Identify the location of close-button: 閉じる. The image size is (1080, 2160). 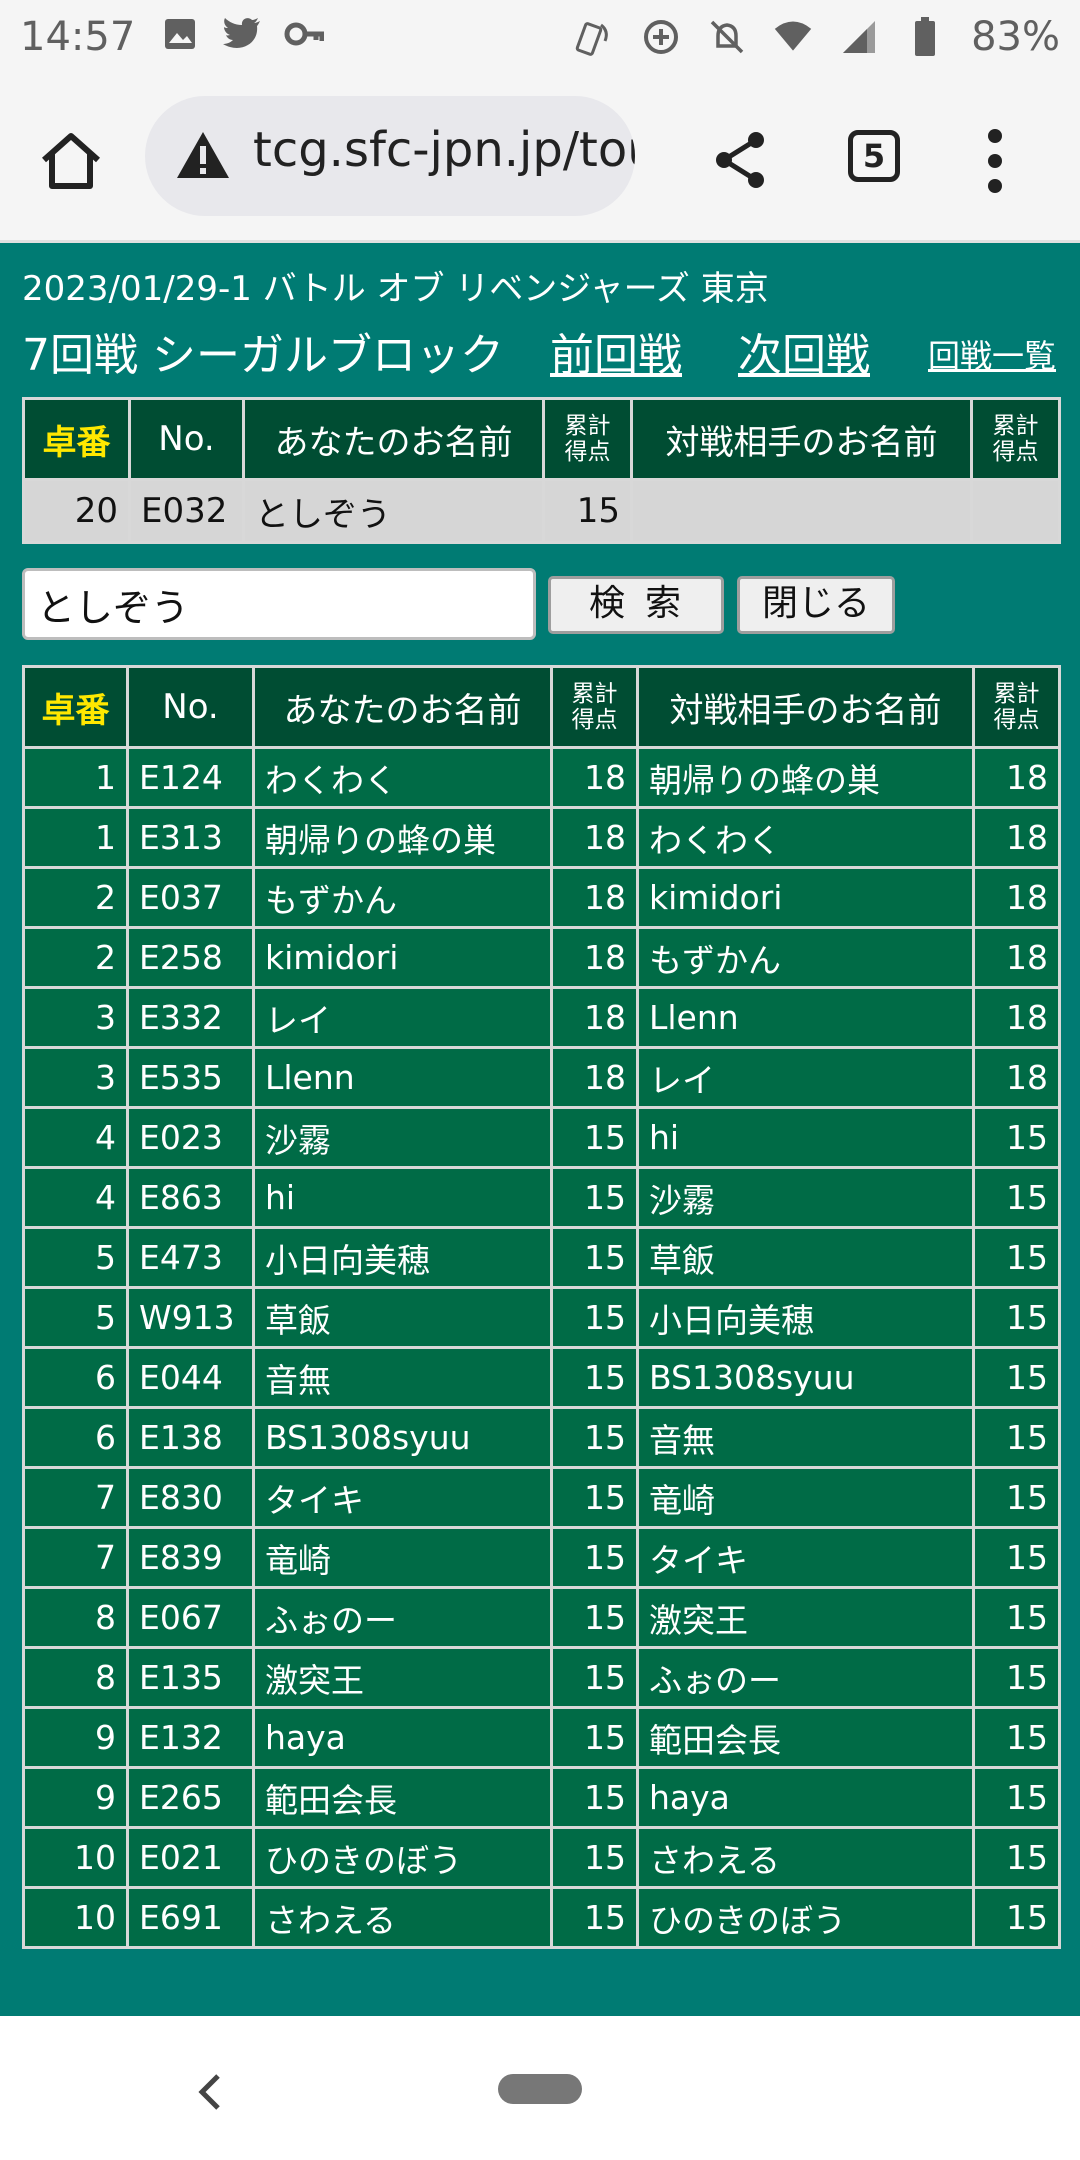
(816, 605).